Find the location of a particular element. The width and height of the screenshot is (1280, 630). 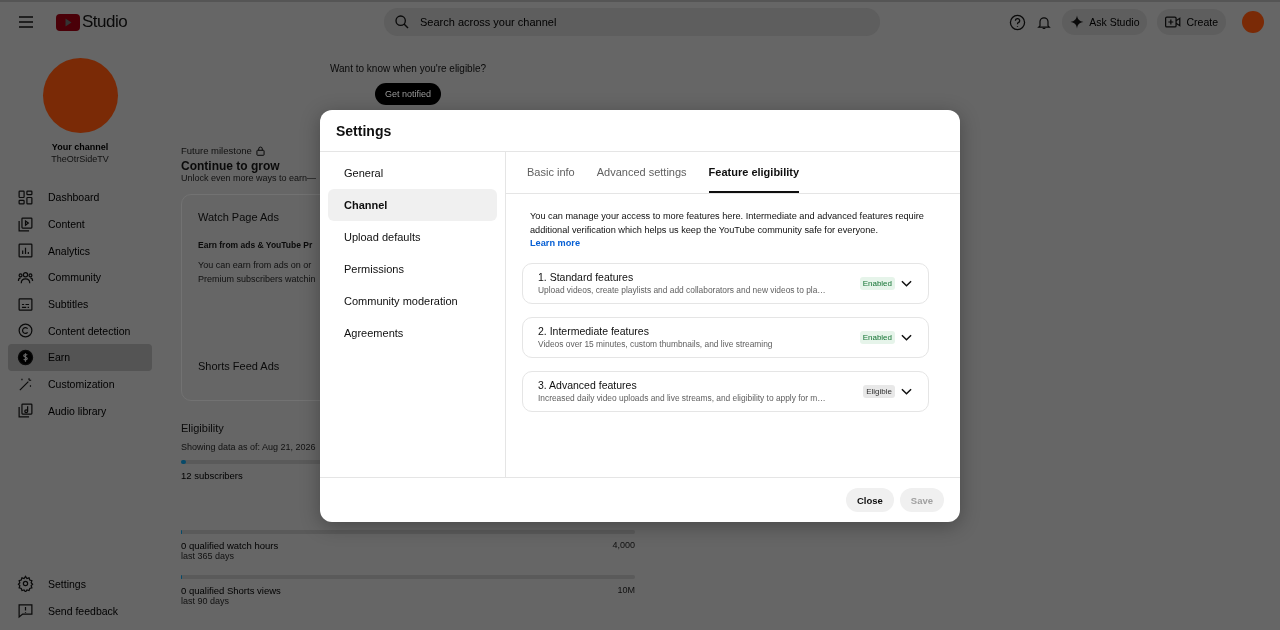

sidebar-item: Send feedback is located at coordinates (80, 610).